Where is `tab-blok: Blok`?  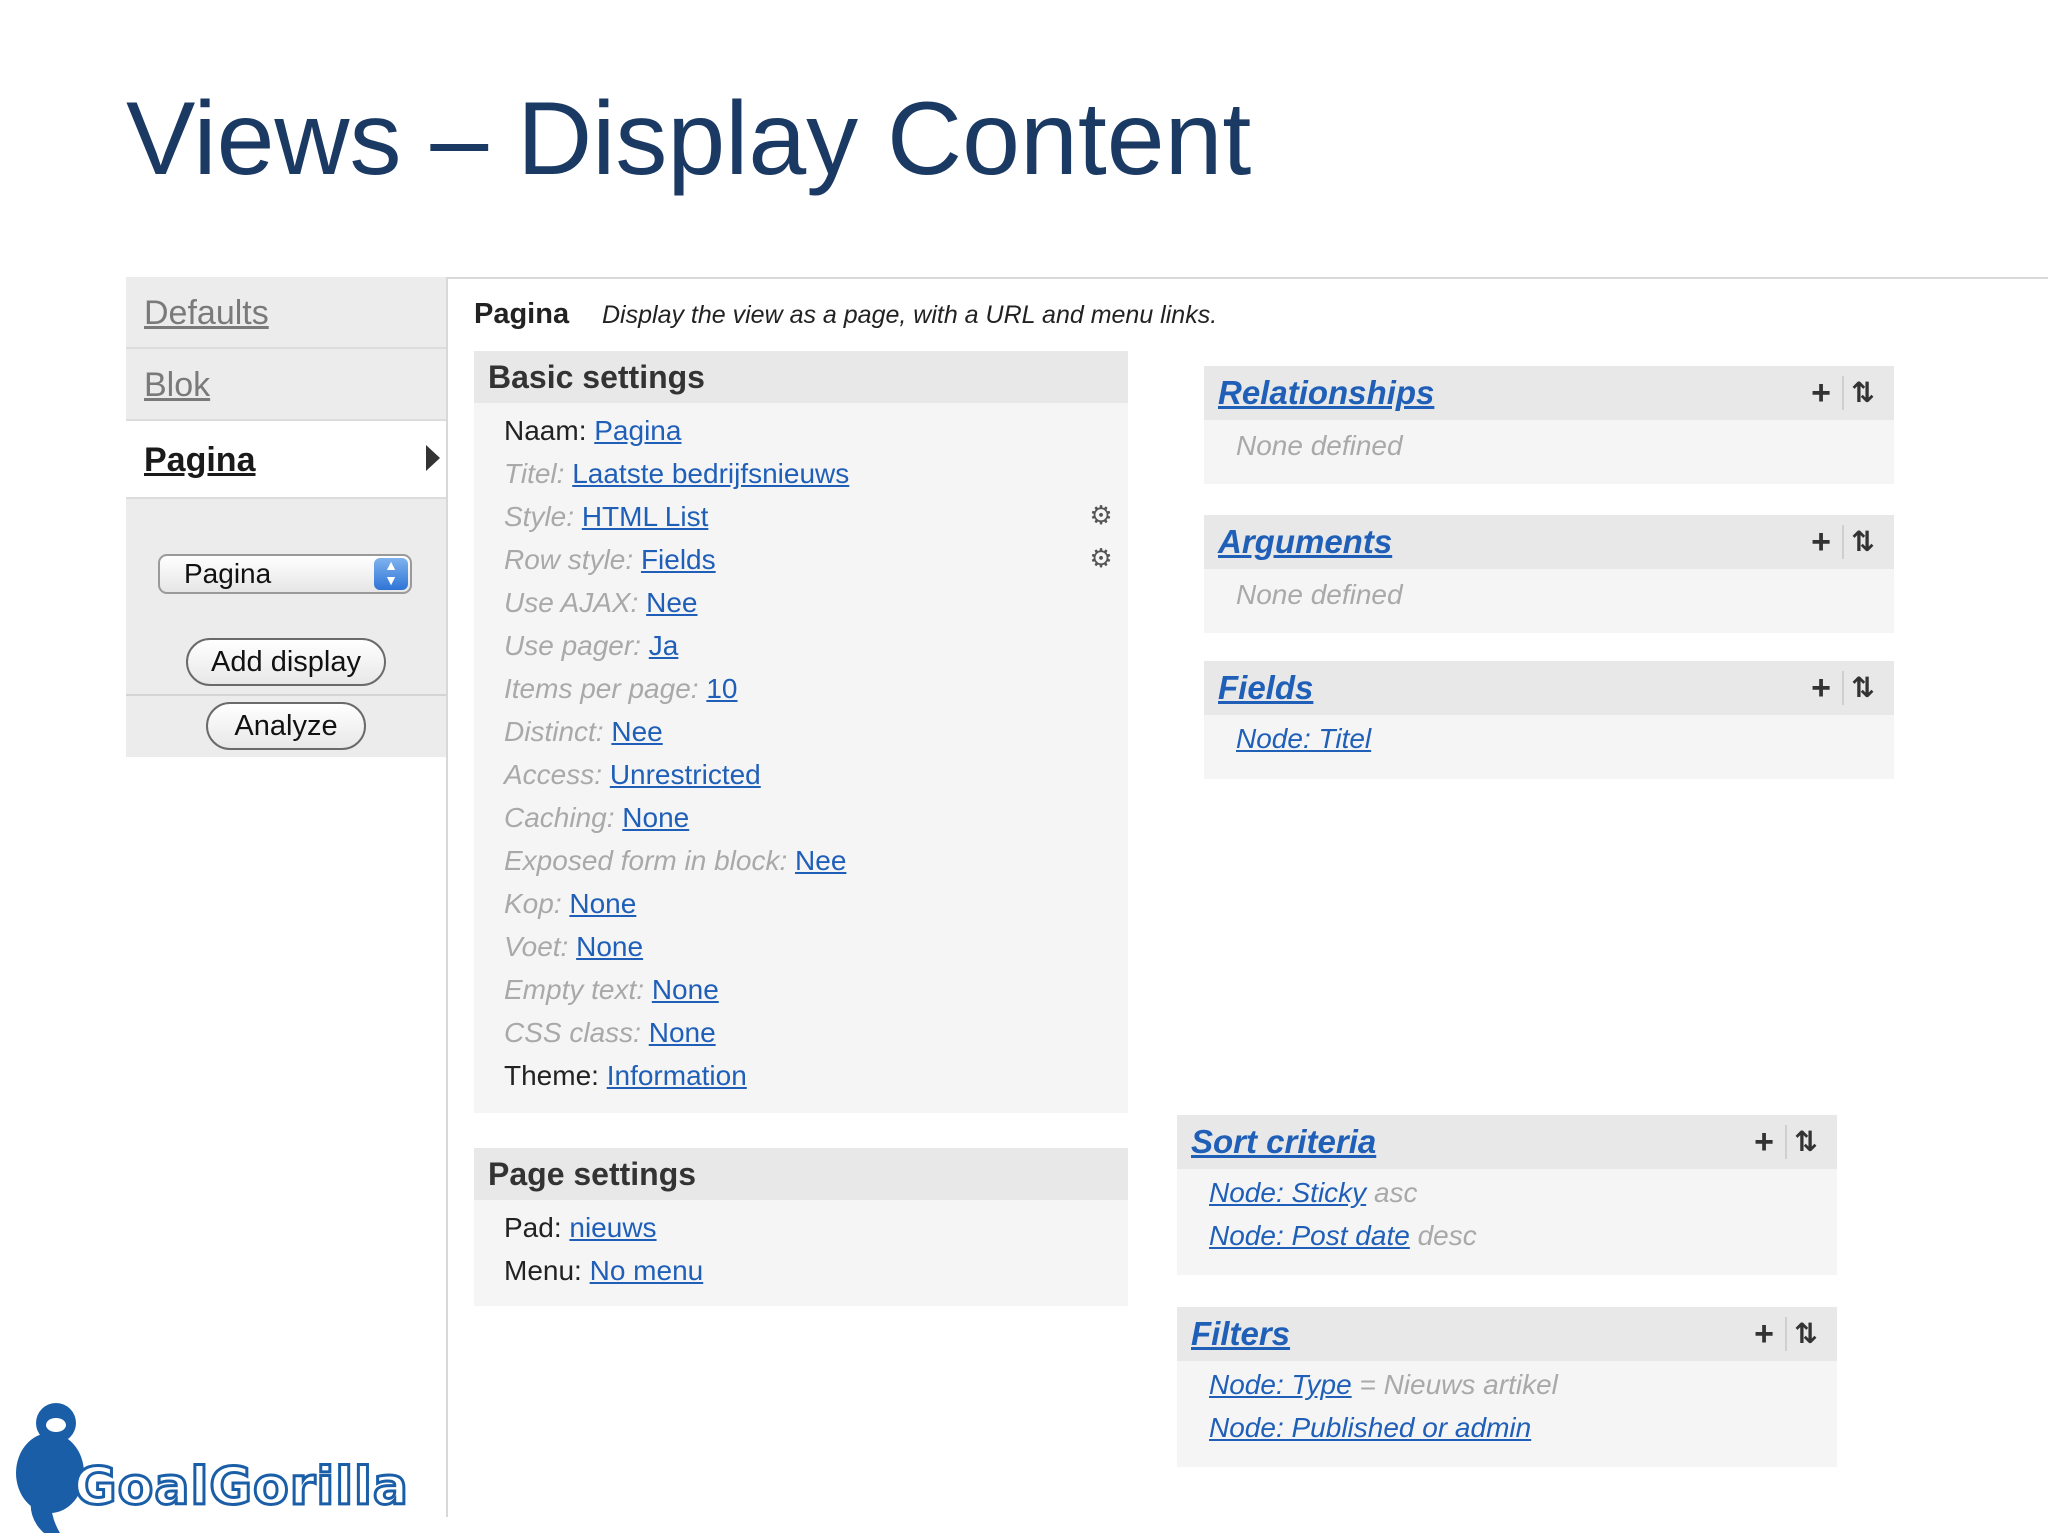 tab-blok: Blok is located at coordinates (286, 385).